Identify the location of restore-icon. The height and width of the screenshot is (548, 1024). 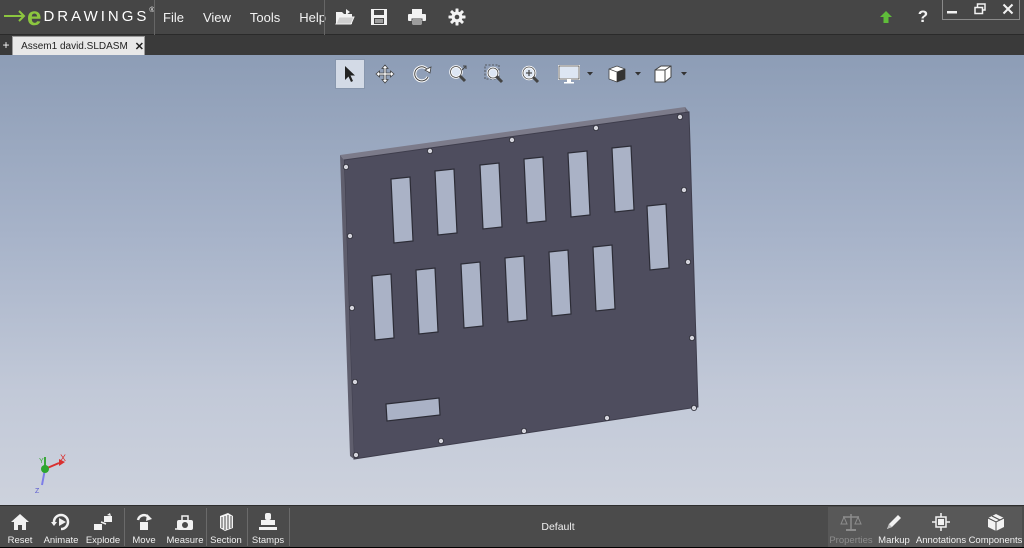
(980, 9).